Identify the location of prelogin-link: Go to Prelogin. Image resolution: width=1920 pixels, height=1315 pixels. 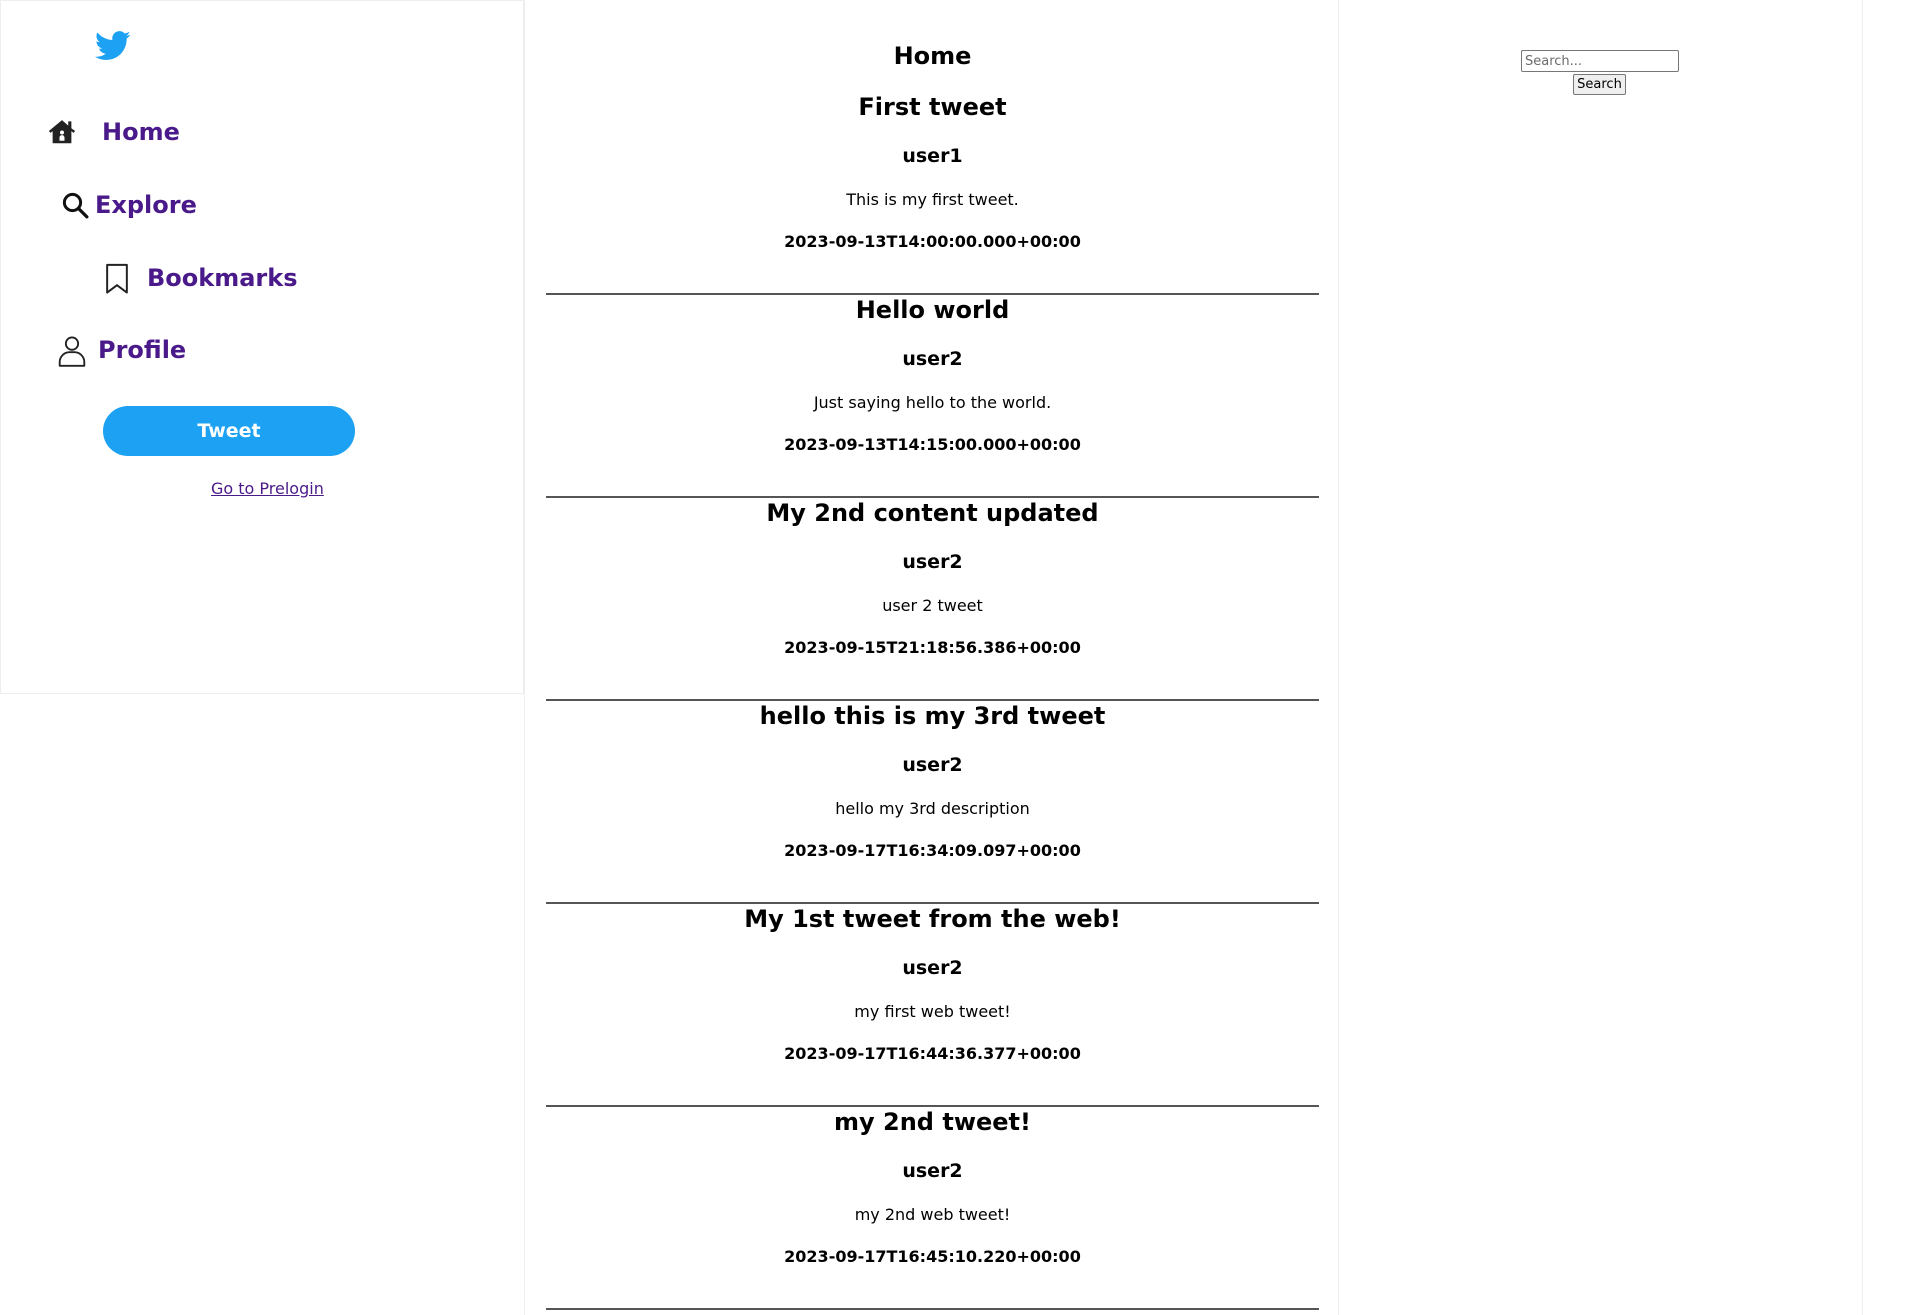
(267, 488).